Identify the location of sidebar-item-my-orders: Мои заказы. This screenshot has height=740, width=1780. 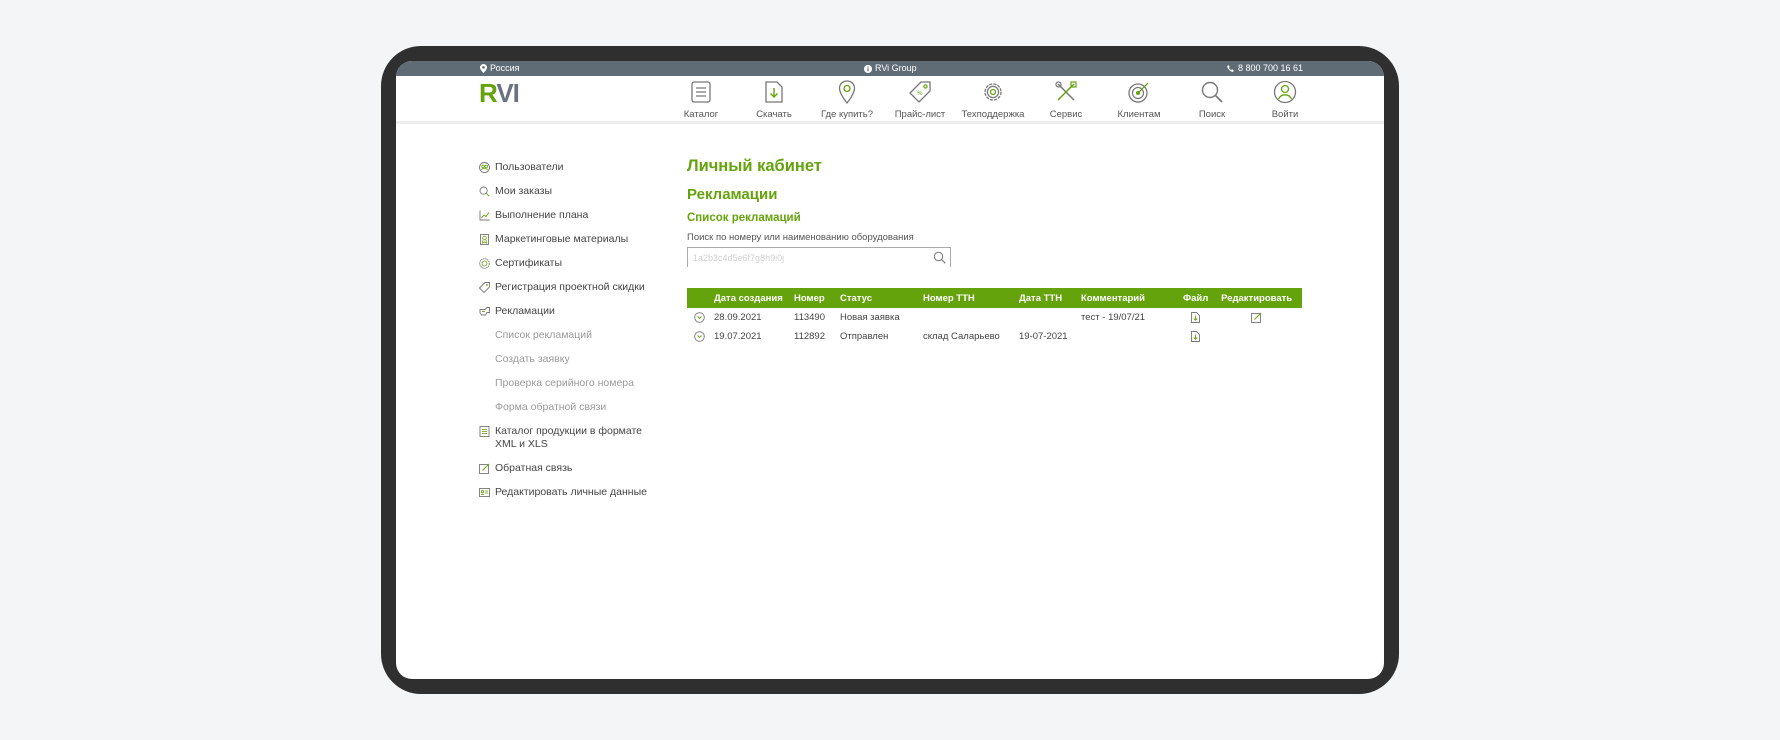
(569, 191).